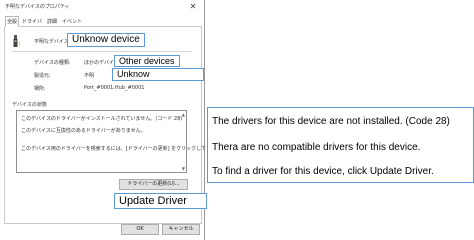 Image resolution: width=474 pixels, height=240 pixels. Describe the element at coordinates (140, 229) in the screenshot. I see `ok-button: OK` at that location.